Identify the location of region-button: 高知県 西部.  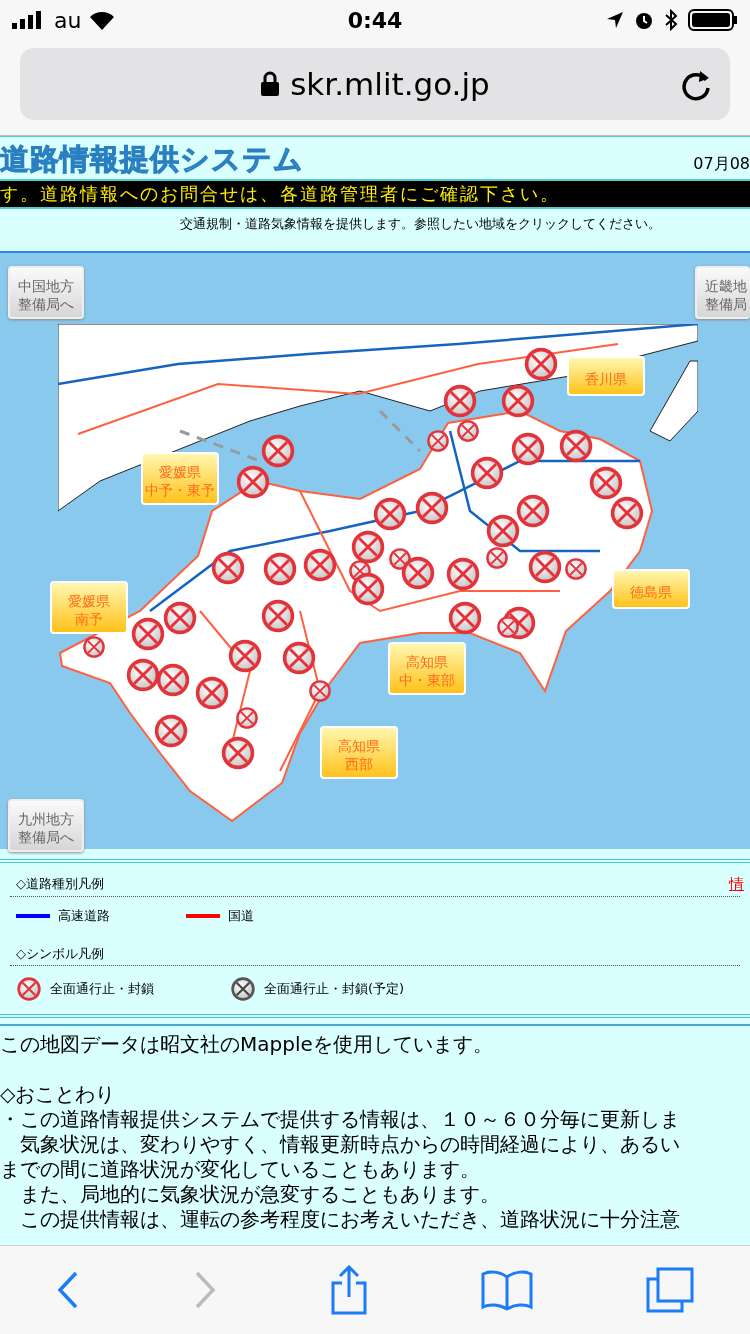
(359, 752).